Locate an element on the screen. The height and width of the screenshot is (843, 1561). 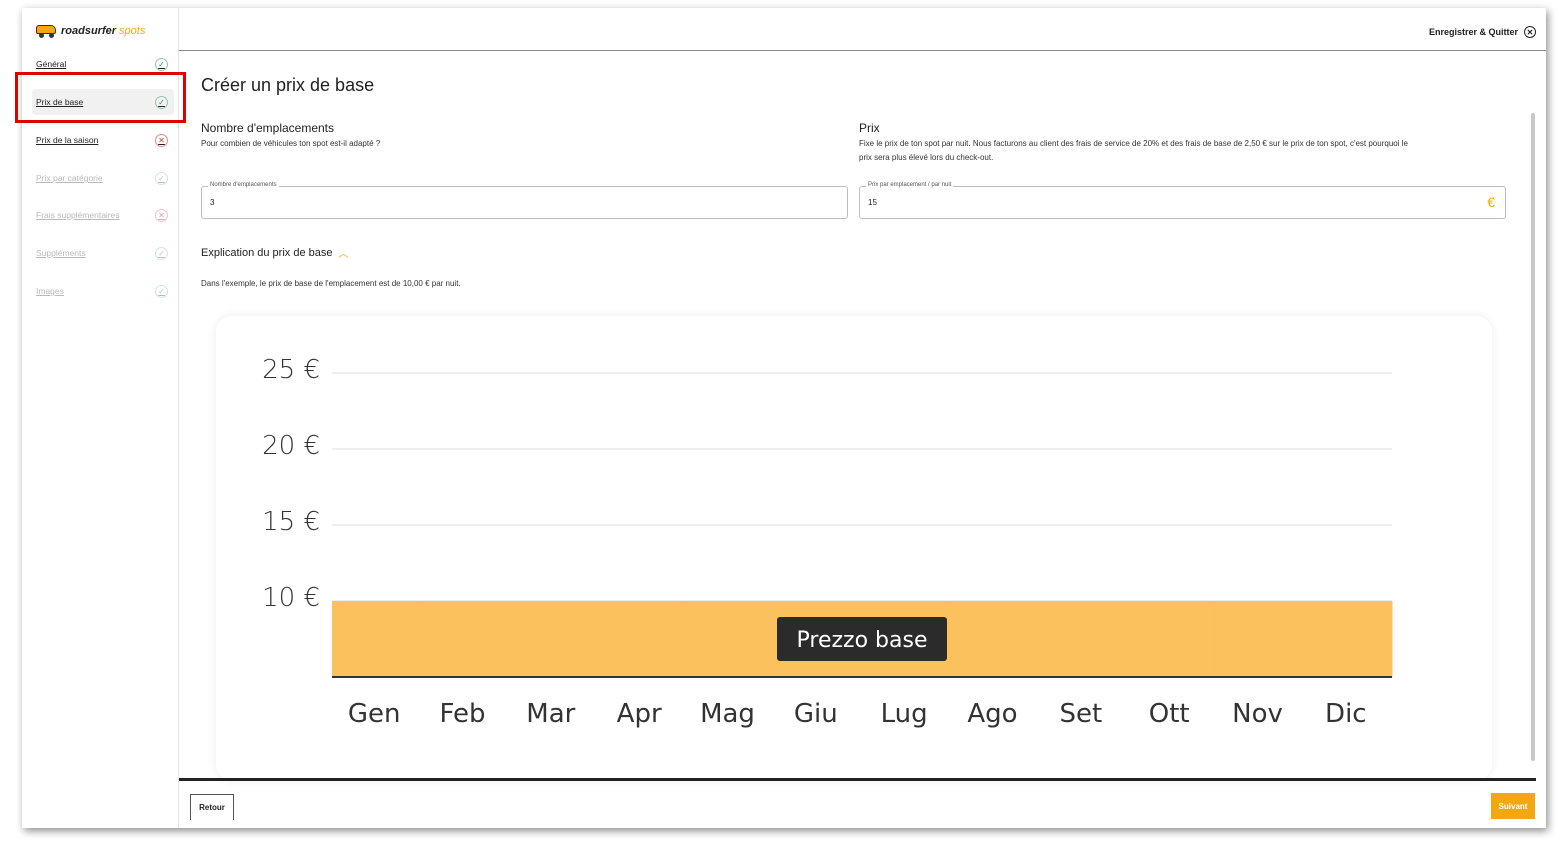
x-tick-label: Lug is located at coordinates (904, 714).